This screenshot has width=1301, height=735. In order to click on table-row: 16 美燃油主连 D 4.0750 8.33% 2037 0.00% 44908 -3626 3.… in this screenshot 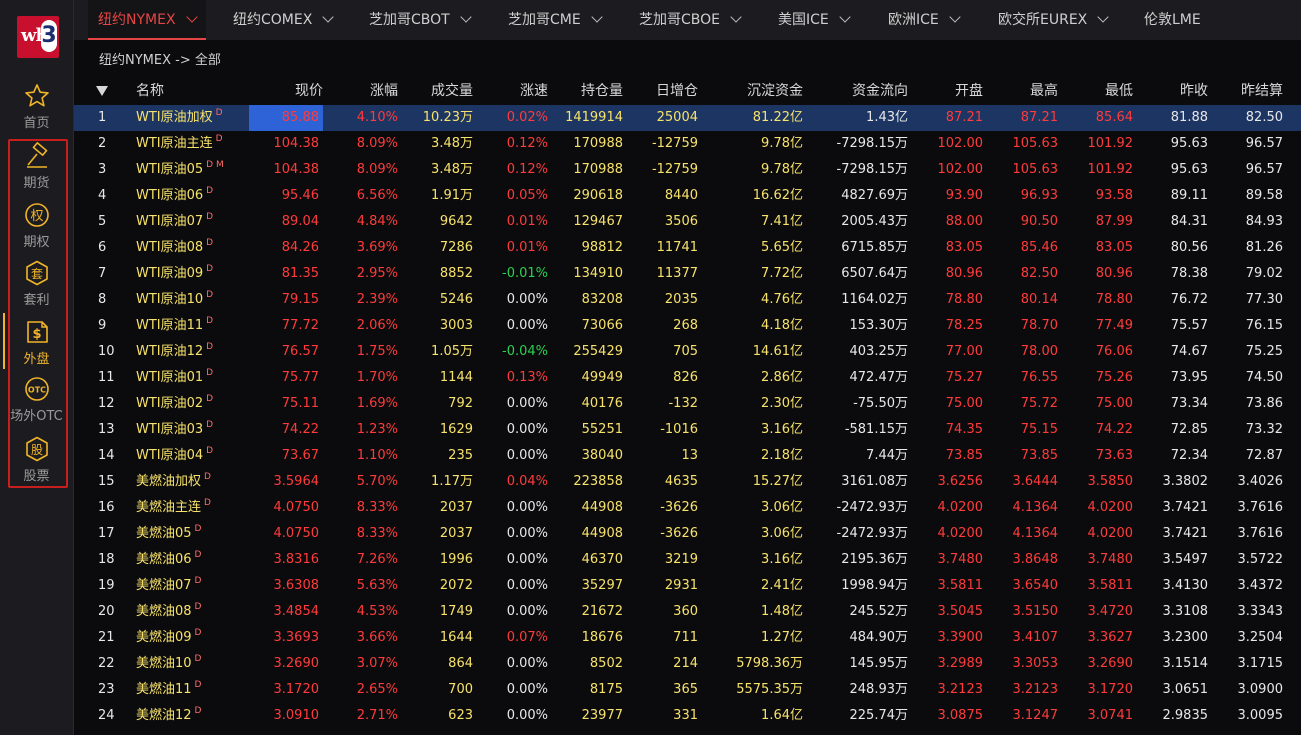, I will do `click(687, 508)`.